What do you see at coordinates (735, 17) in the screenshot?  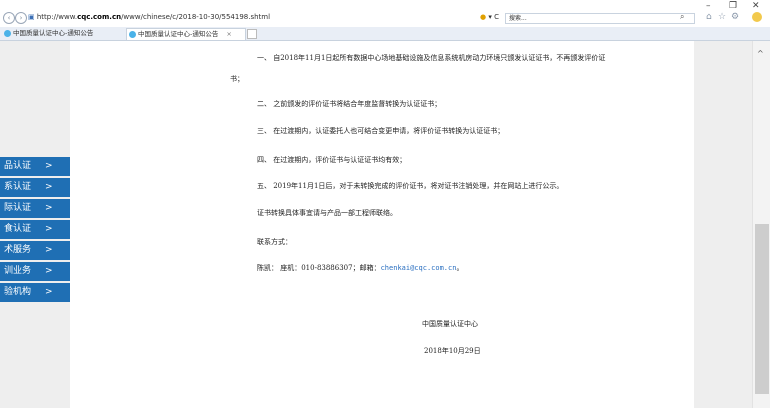 I see `settings-icon: ⚙` at bounding box center [735, 17].